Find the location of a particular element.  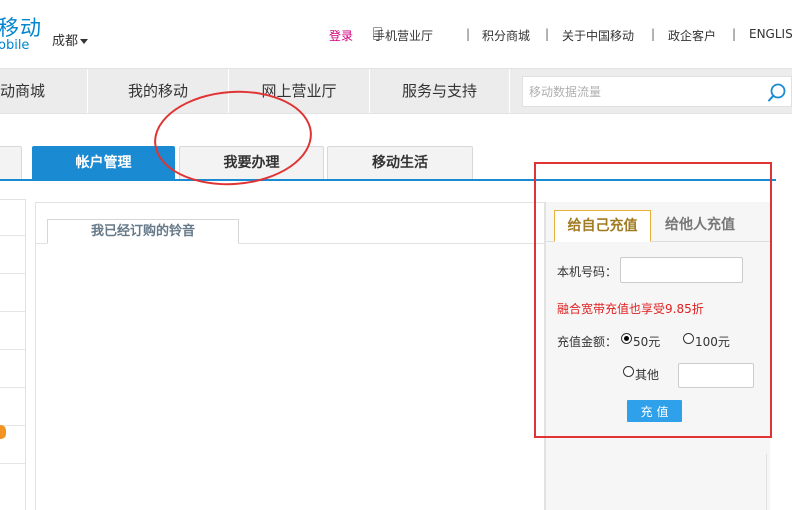

tab-hidden-left is located at coordinates (11, 163).